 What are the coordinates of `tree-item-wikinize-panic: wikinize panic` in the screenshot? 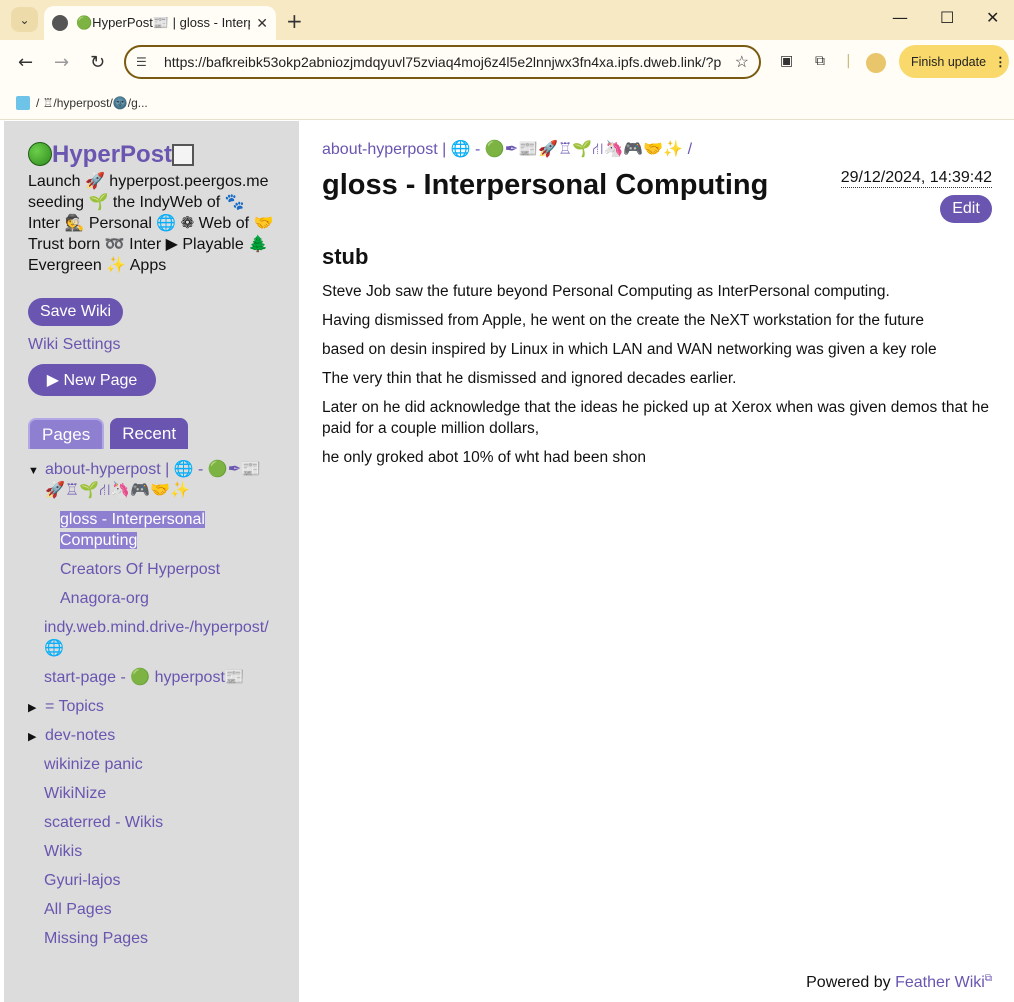 It's located at (93, 764).